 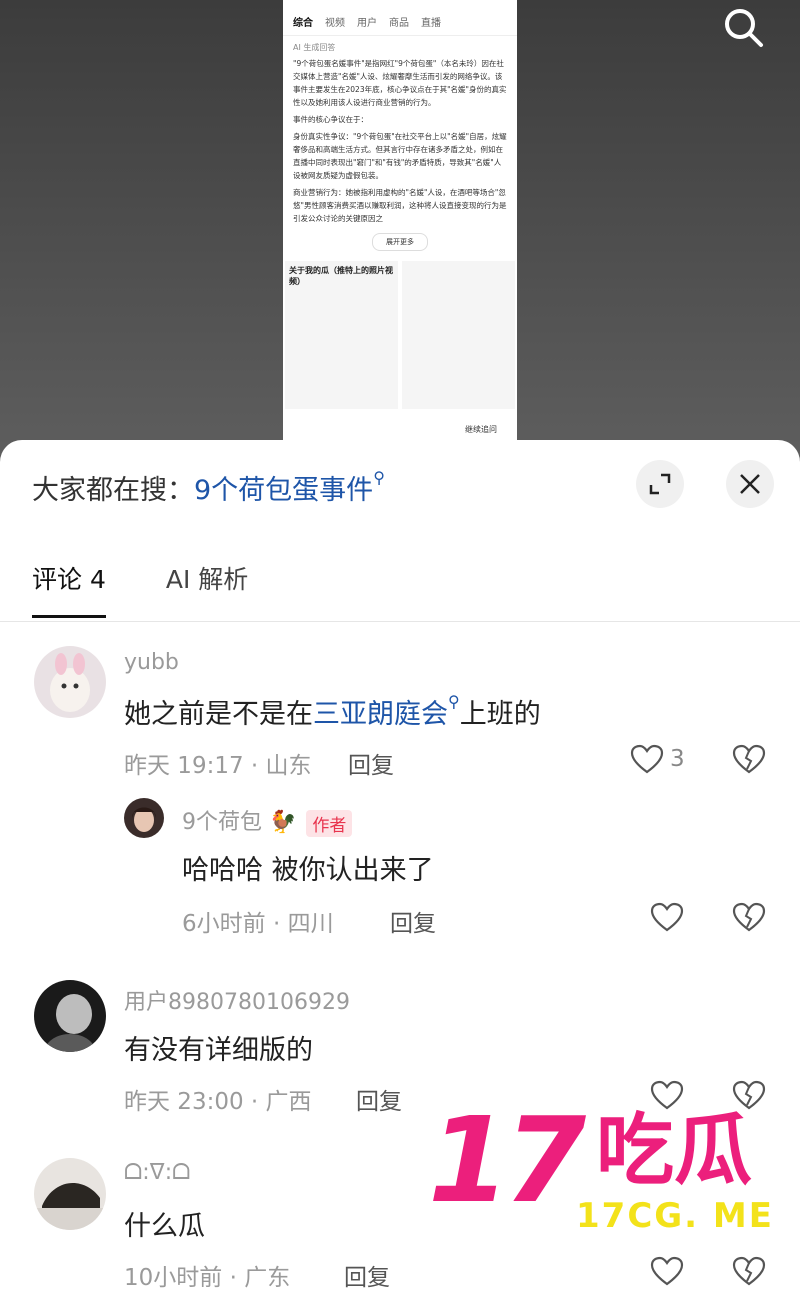 I want to click on comment-meta: 昨天 23:00 · 广西, so click(x=218, y=1102).